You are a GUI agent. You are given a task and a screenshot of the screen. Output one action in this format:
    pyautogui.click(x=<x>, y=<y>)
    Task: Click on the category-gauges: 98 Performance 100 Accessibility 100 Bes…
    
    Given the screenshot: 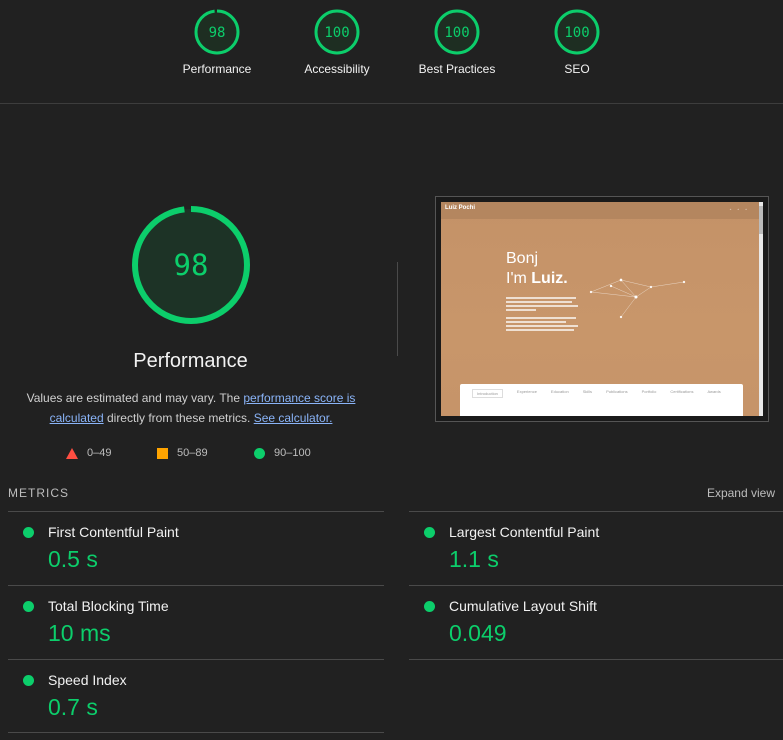 What is the action you would take?
    pyautogui.click(x=391, y=52)
    